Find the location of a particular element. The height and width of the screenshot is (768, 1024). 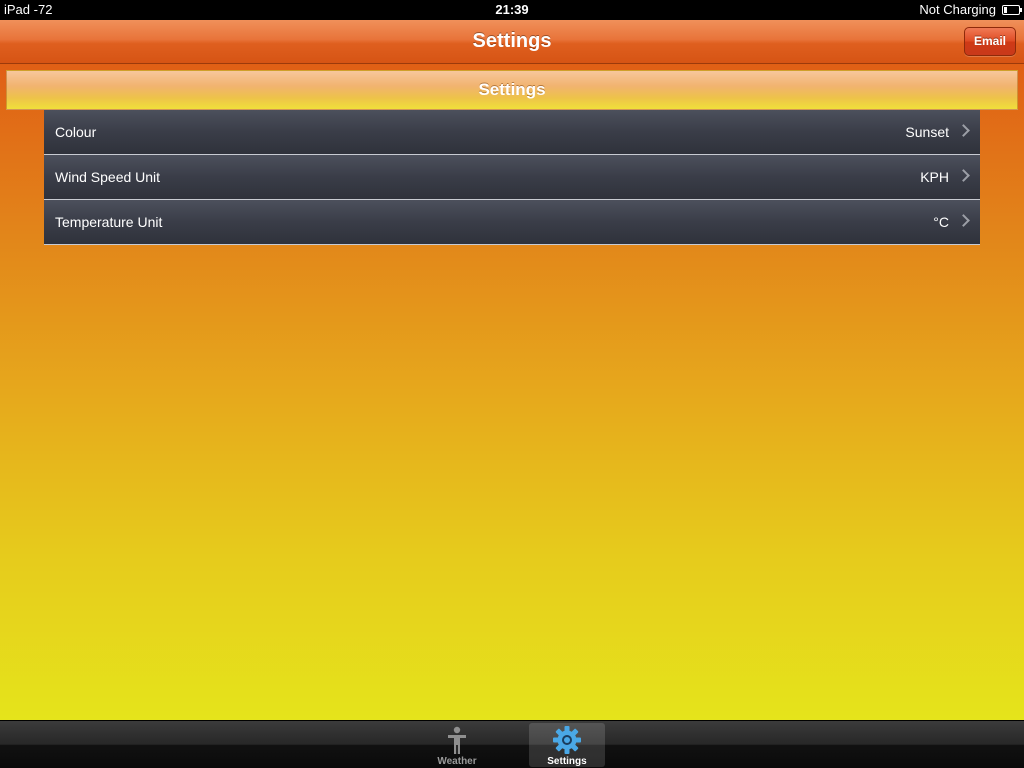

tab-bar: Weather Settings is located at coordinates (512, 744).